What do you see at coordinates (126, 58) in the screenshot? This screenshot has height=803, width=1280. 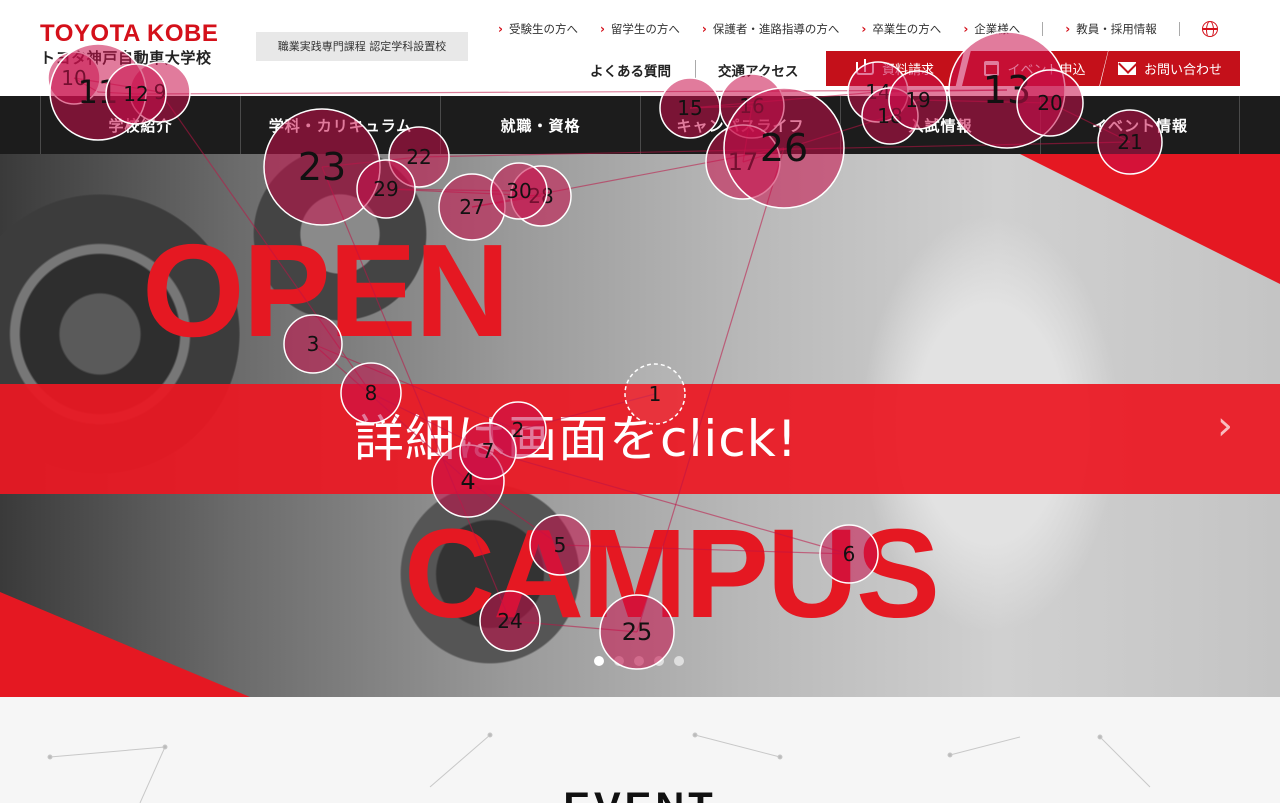 I see `logo-japanese: トヨタ神戸自動車大学校` at bounding box center [126, 58].